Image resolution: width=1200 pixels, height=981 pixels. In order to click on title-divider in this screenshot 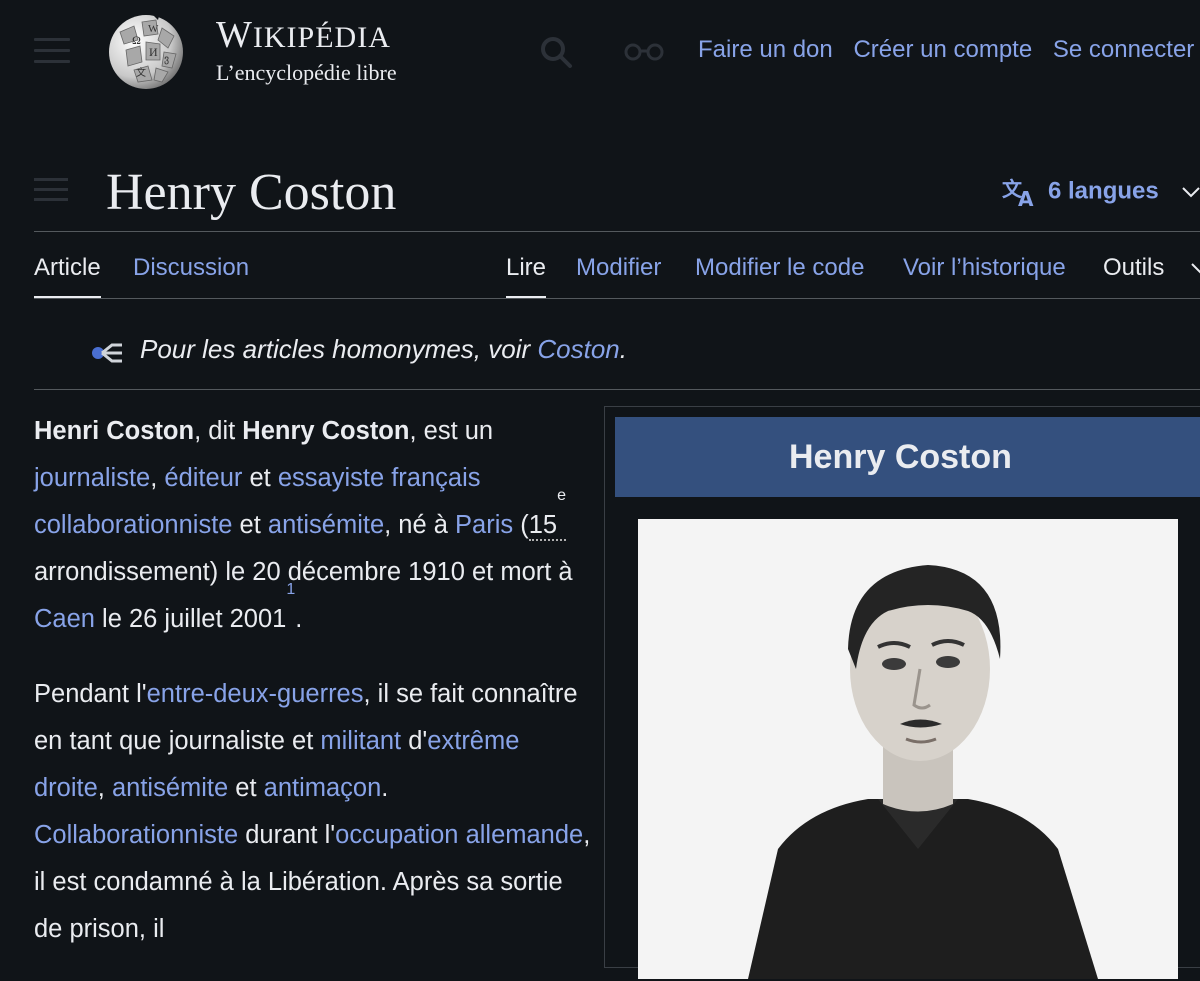, I will do `click(617, 231)`.